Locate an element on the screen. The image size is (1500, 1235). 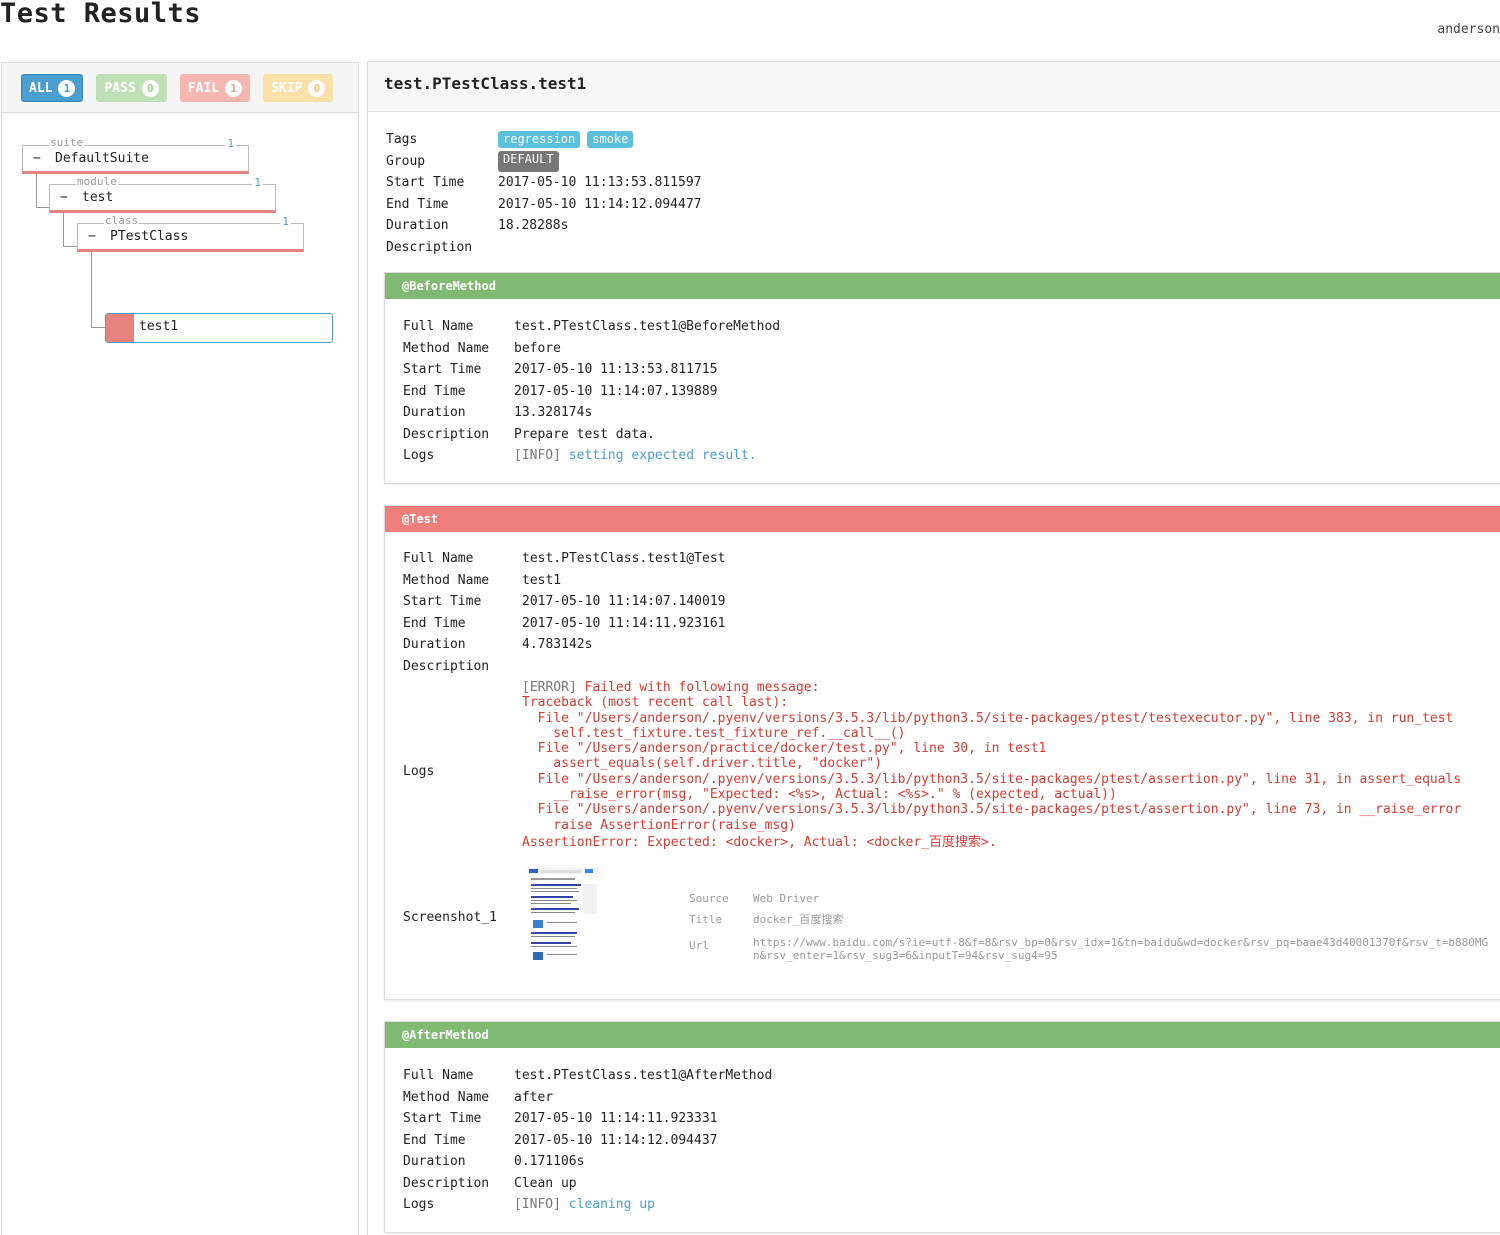
filter-pass-count: 0 is located at coordinates (150, 88).